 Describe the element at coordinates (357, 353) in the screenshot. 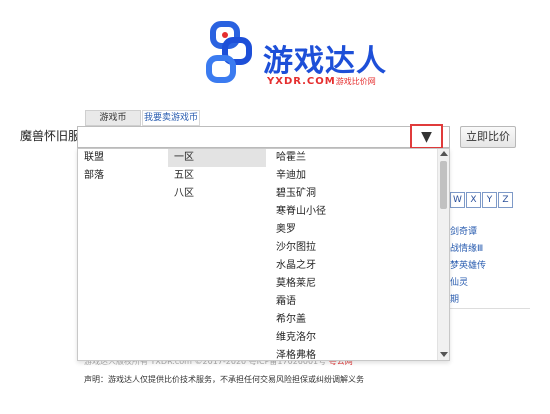

I see `server-item: 泽格弗格` at that location.